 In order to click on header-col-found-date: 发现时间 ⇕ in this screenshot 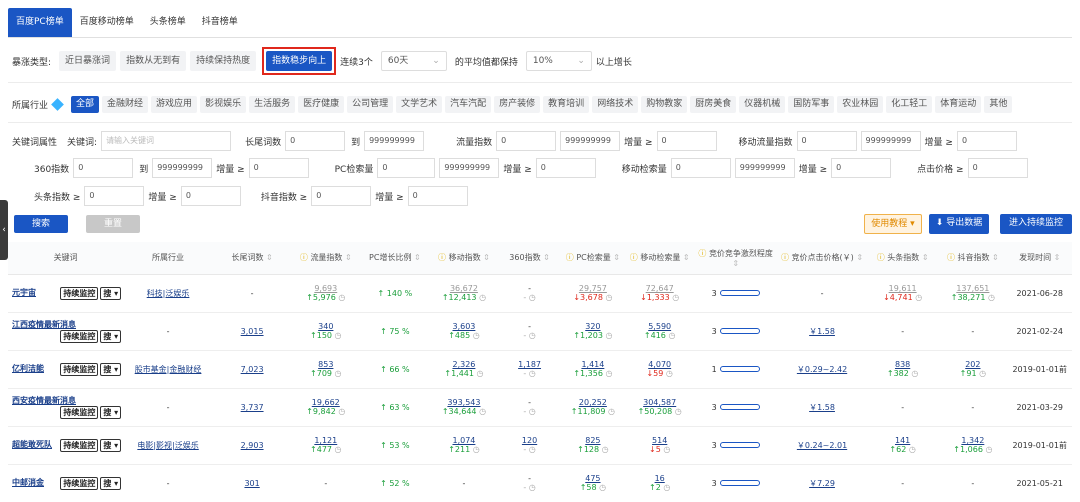, I will do `click(1039, 258)`.